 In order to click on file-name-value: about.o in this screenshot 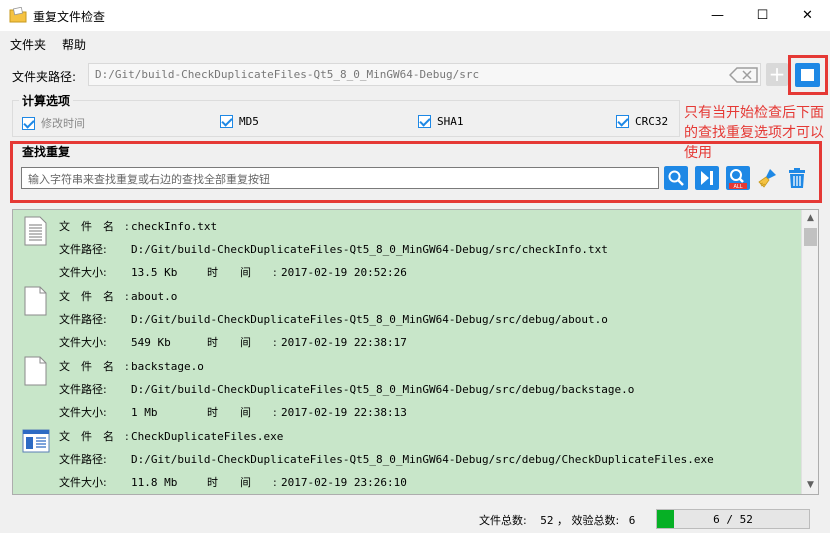, I will do `click(154, 296)`.